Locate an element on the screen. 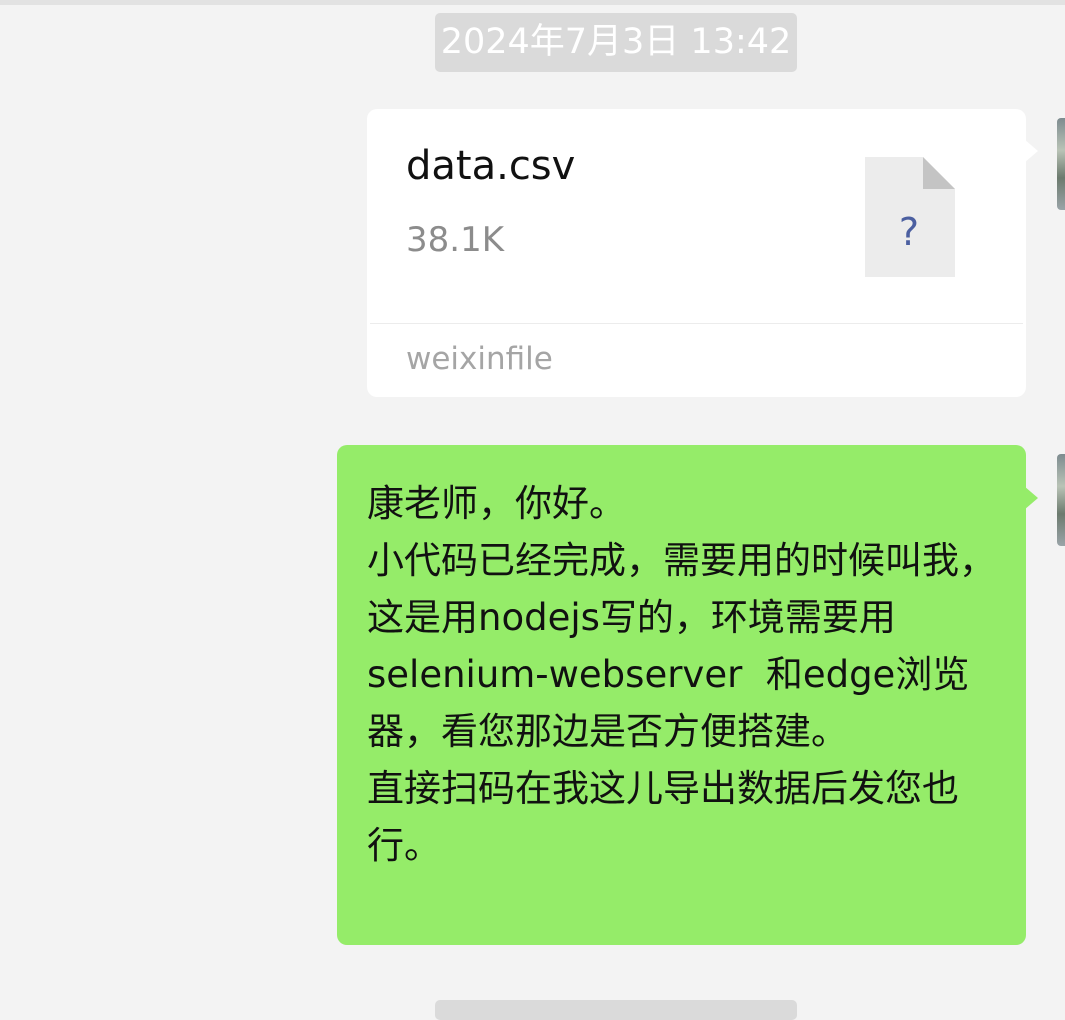  file-card-pointer is located at coordinates (1031, 151).